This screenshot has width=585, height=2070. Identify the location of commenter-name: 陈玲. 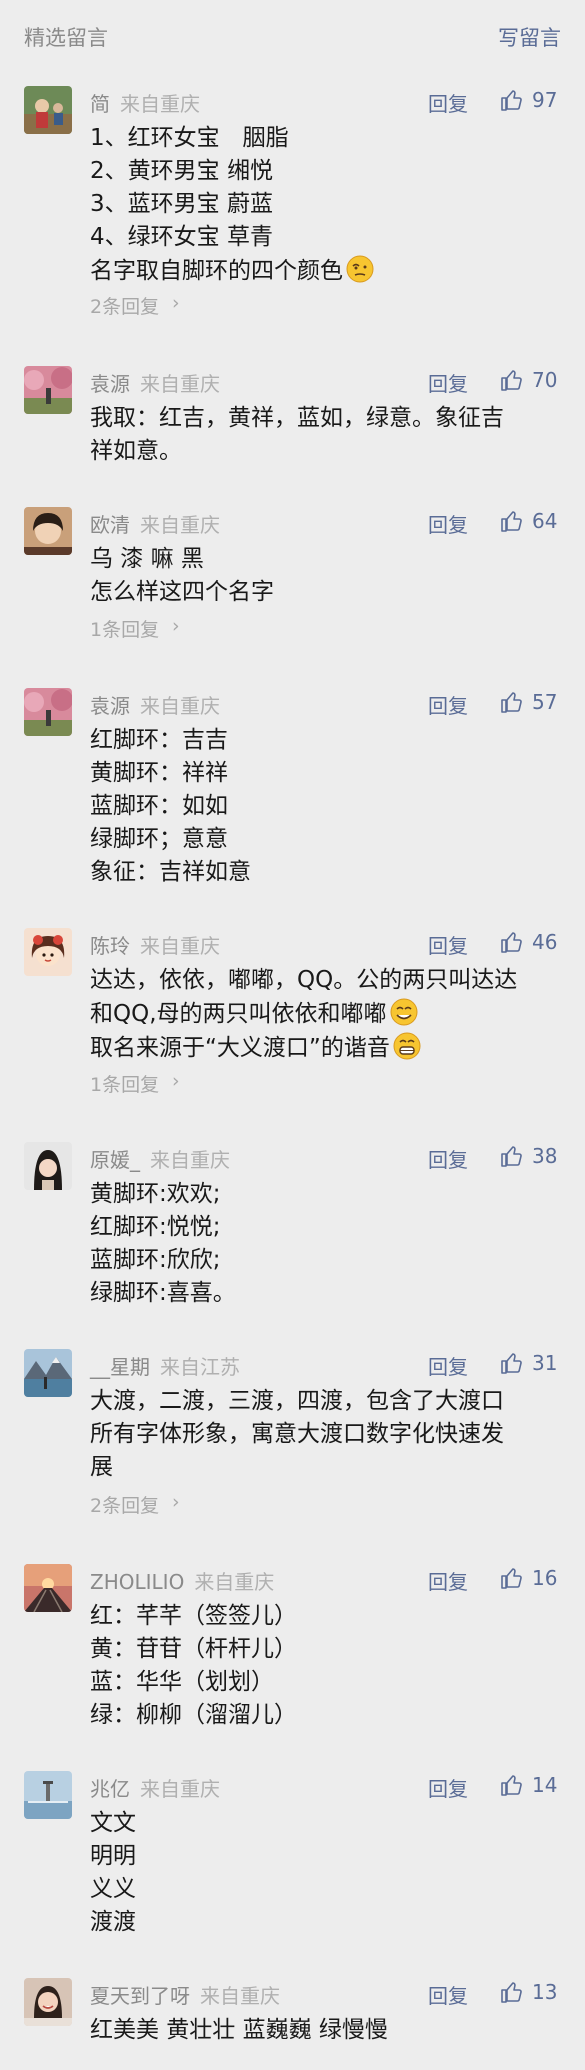
(110, 946).